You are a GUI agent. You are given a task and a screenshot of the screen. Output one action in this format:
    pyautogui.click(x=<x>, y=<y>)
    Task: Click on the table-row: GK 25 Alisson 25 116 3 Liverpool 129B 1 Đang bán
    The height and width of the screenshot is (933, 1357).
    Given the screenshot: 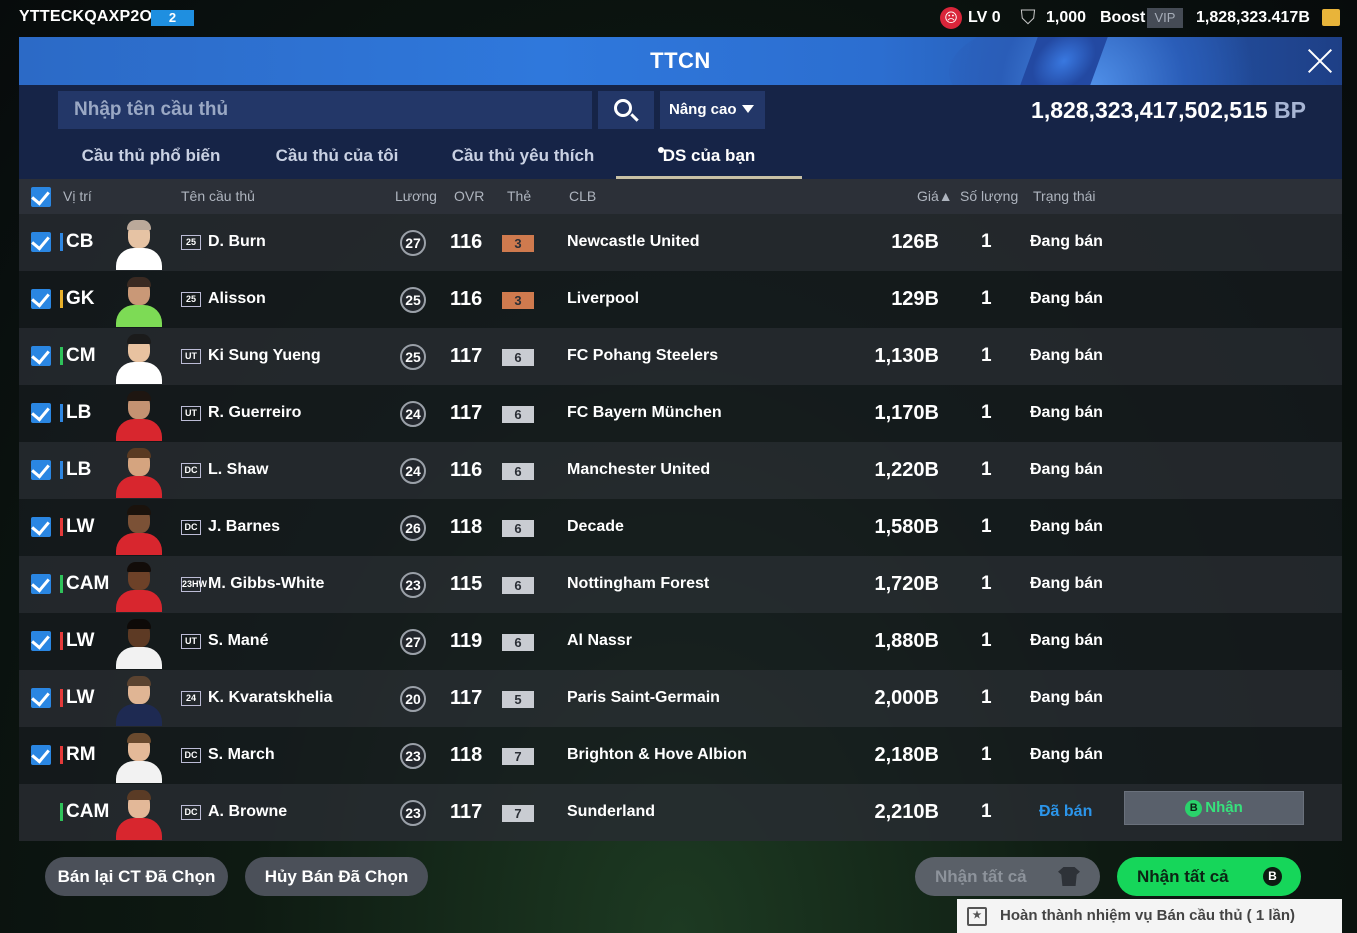 What is the action you would take?
    pyautogui.click(x=680, y=299)
    